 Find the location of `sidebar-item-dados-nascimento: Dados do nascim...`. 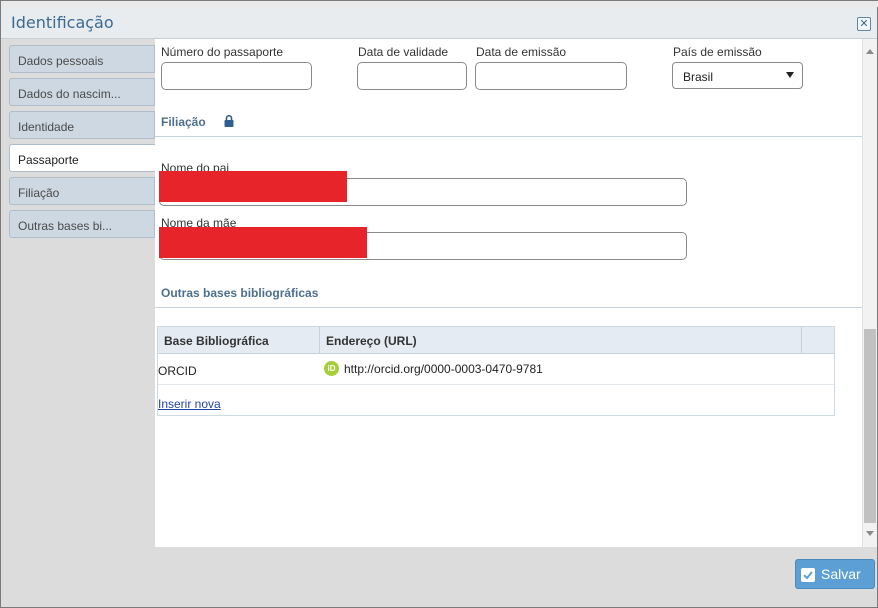

sidebar-item-dados-nascimento: Dados do nascim... is located at coordinates (82, 92).